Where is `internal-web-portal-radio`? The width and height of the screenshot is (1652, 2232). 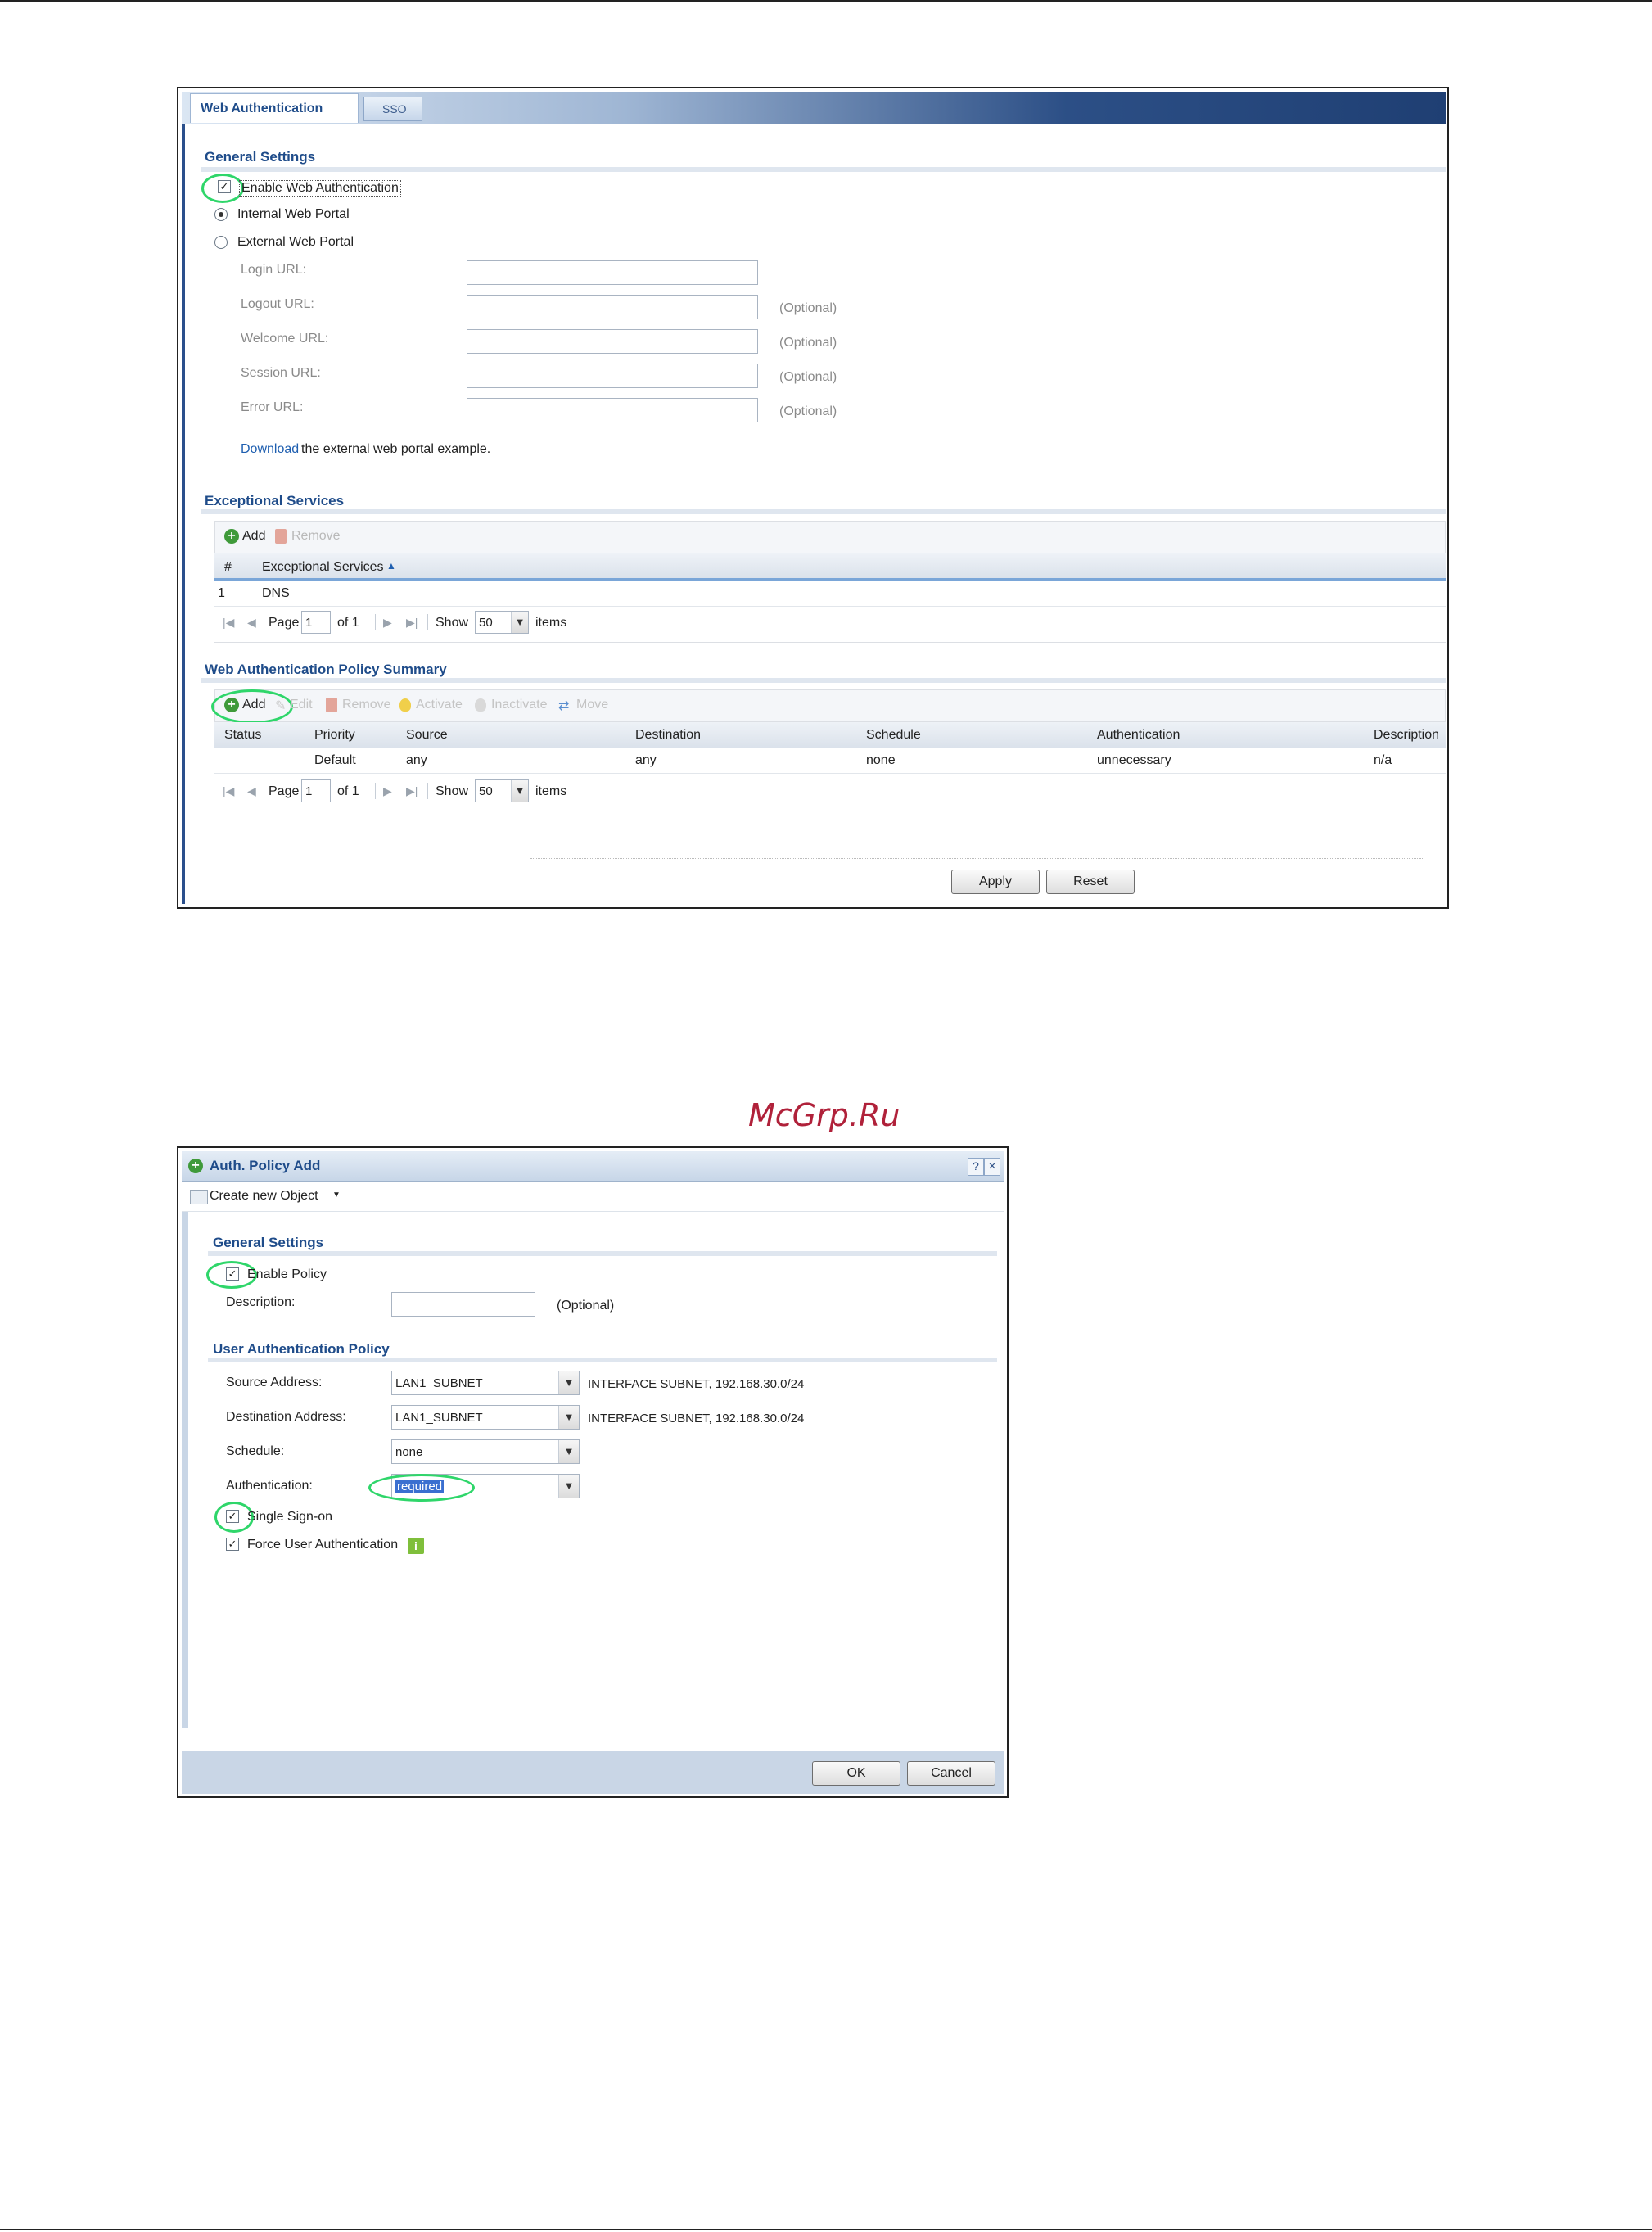
internal-web-portal-radio is located at coordinates (221, 214).